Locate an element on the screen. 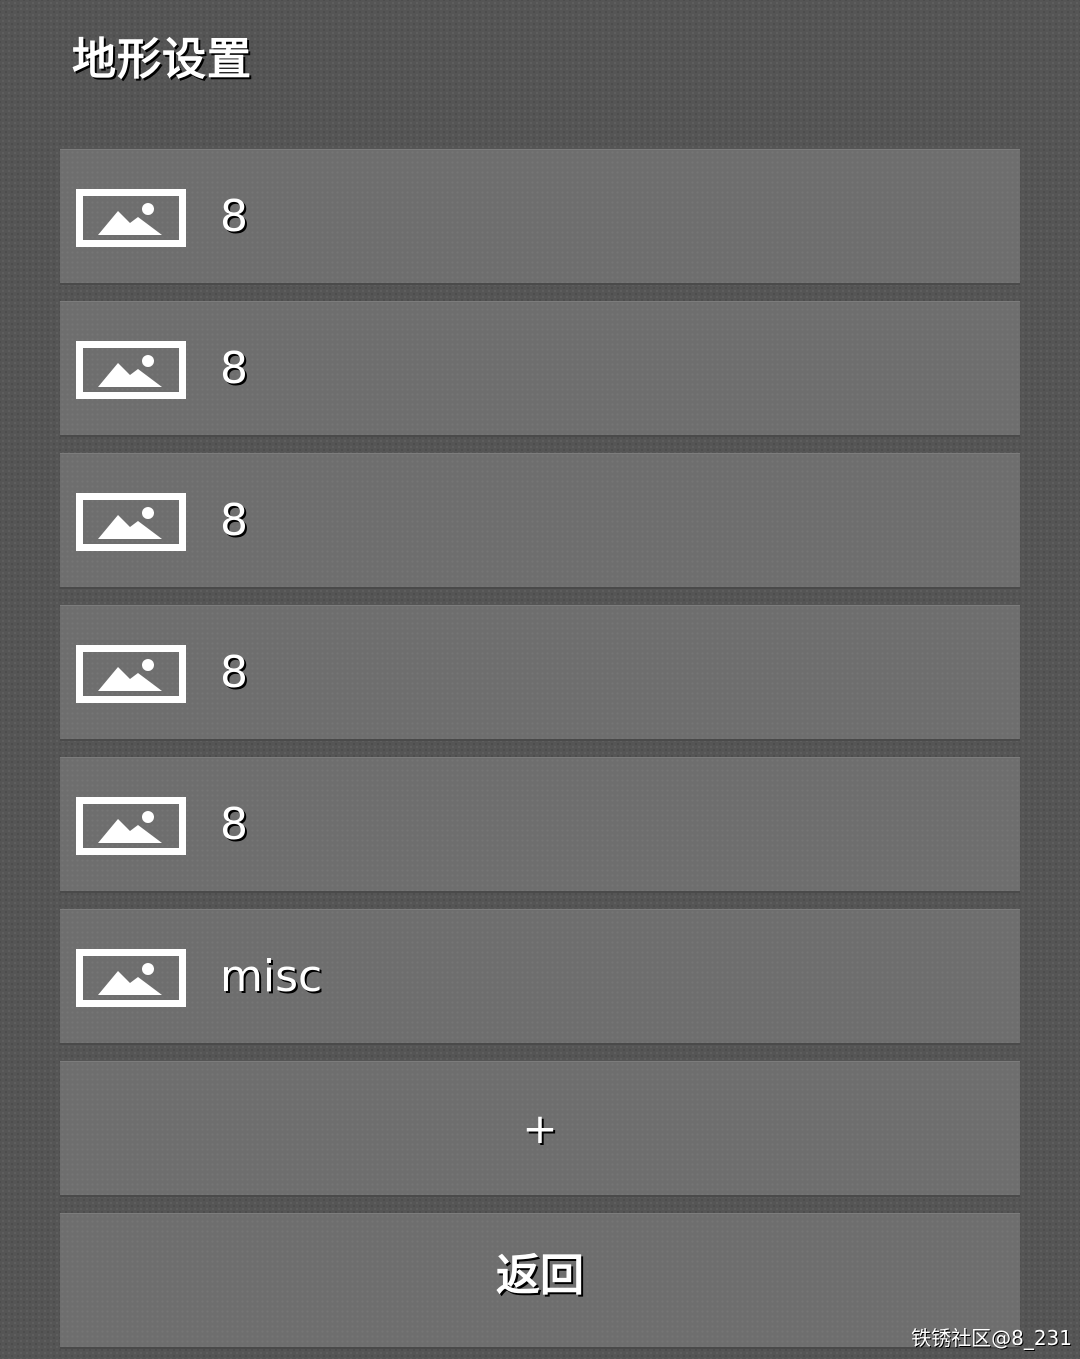 This screenshot has width=1080, height=1359. add-button: + is located at coordinates (540, 1129).